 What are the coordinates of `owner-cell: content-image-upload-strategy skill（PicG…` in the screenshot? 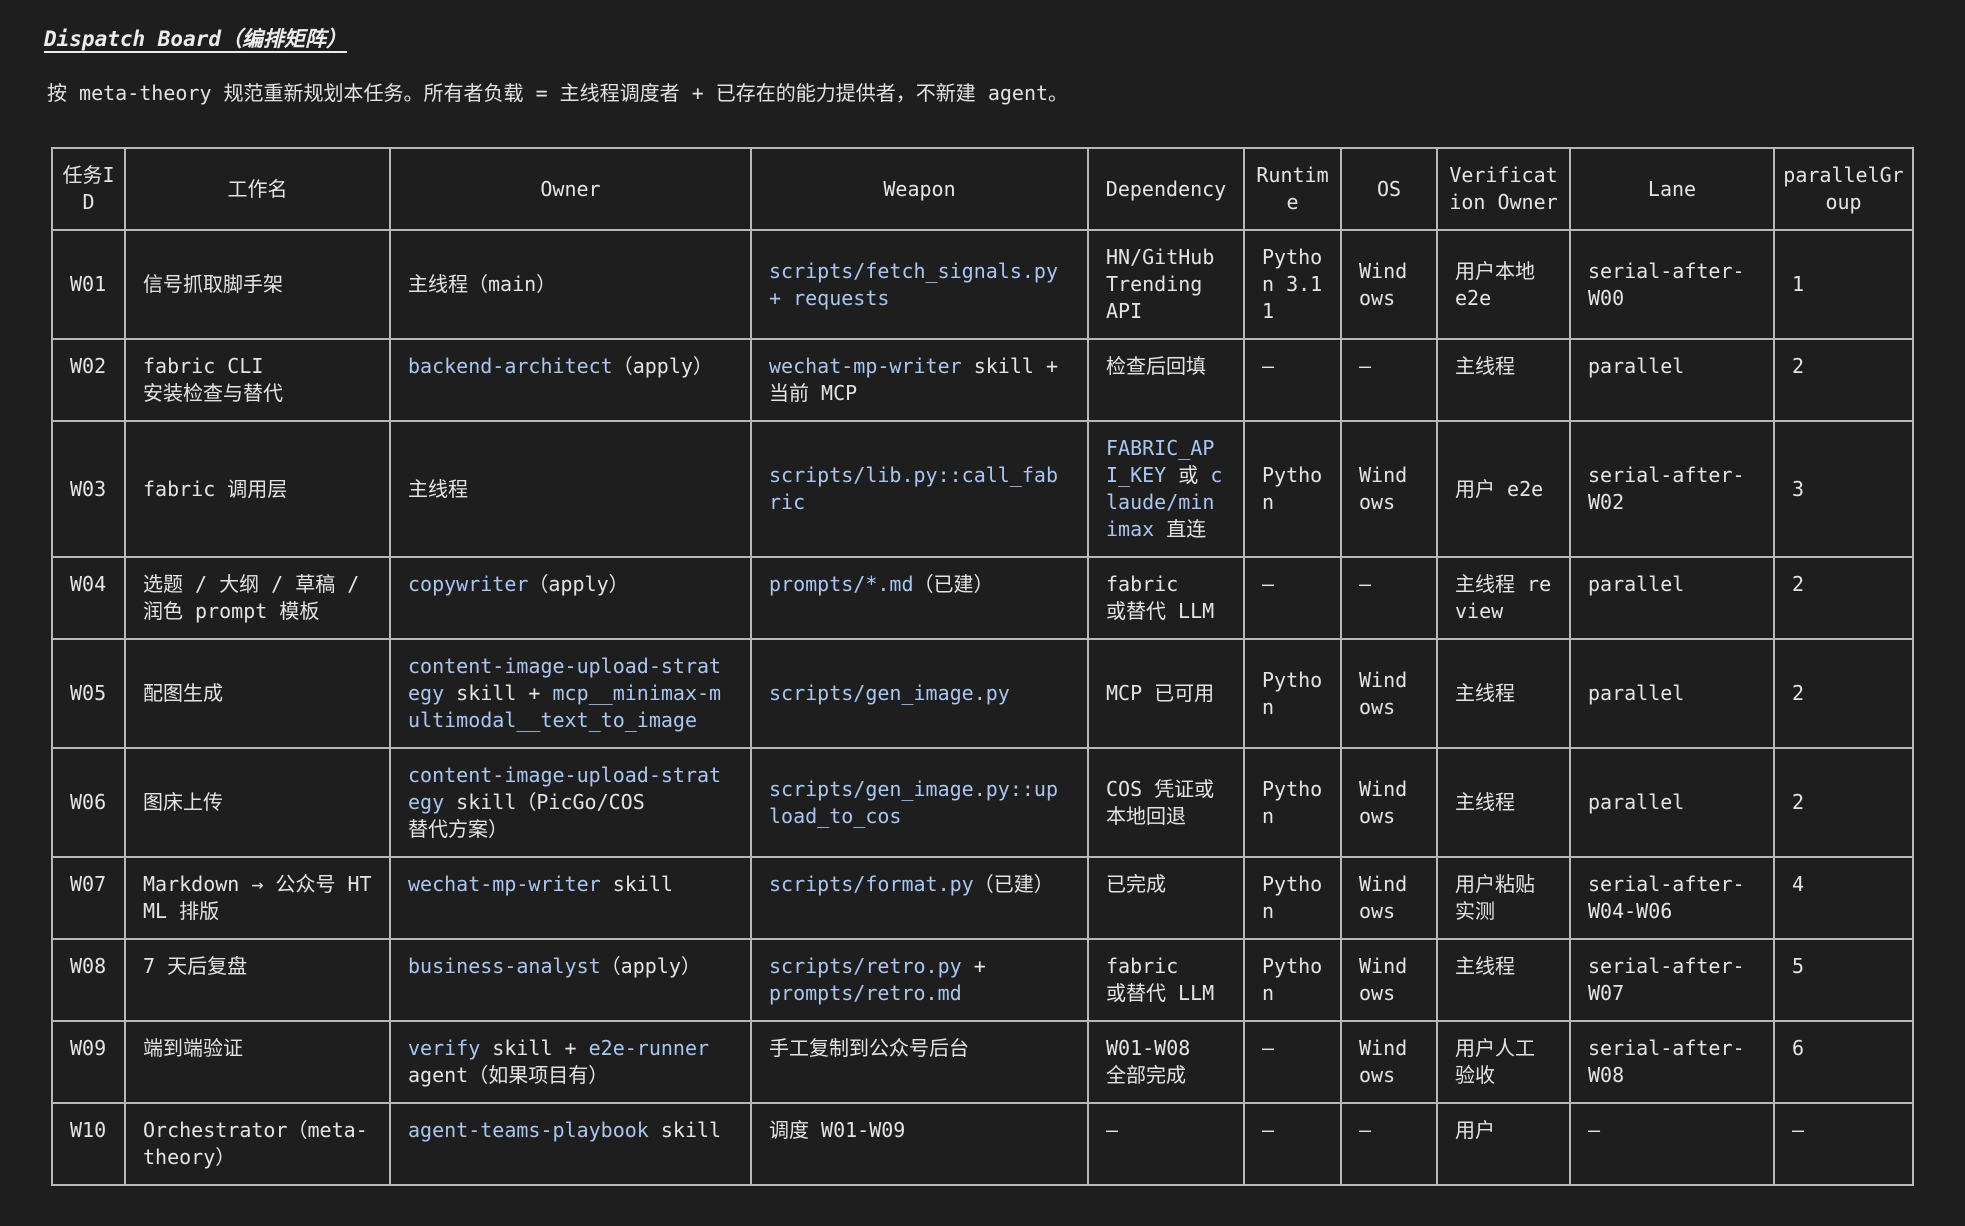 It's located at (570, 802).